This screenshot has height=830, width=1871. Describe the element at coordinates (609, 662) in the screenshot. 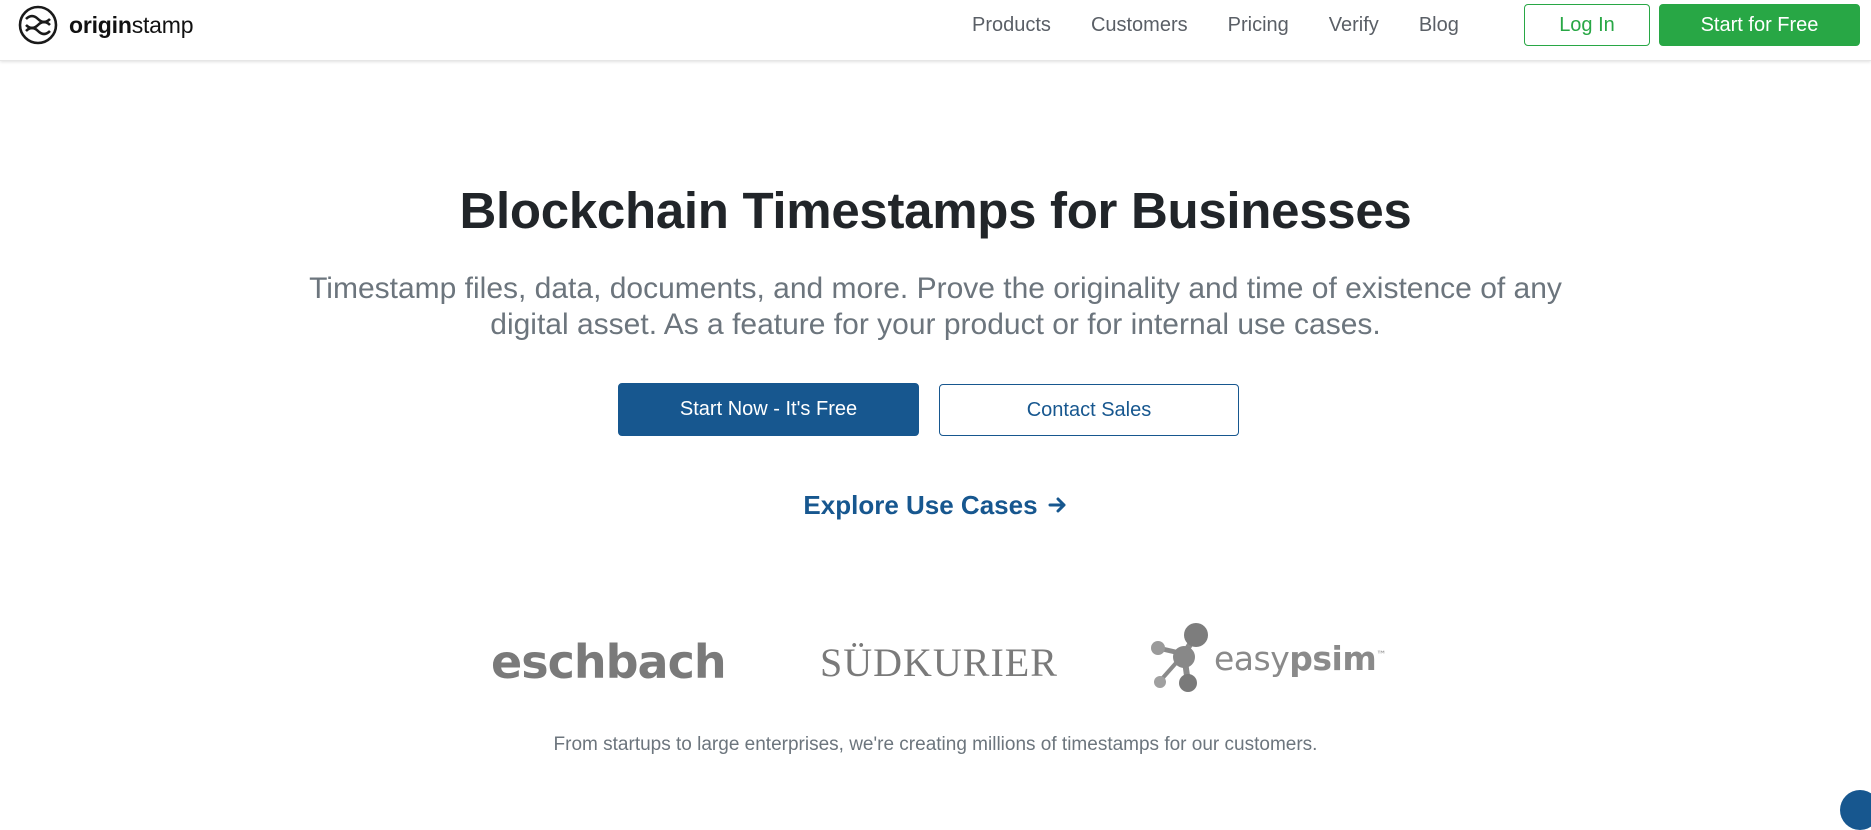

I see `eschbach-logo: eschbach` at that location.